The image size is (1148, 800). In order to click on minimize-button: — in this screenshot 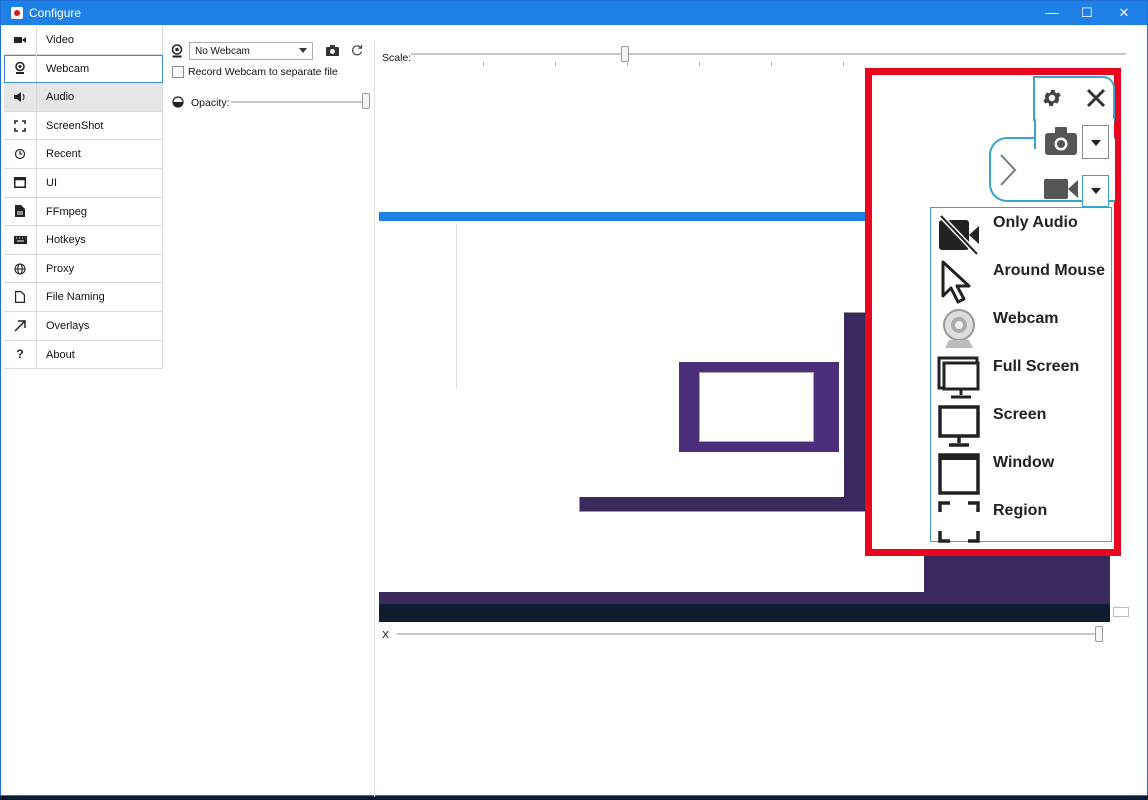, I will do `click(1052, 13)`.